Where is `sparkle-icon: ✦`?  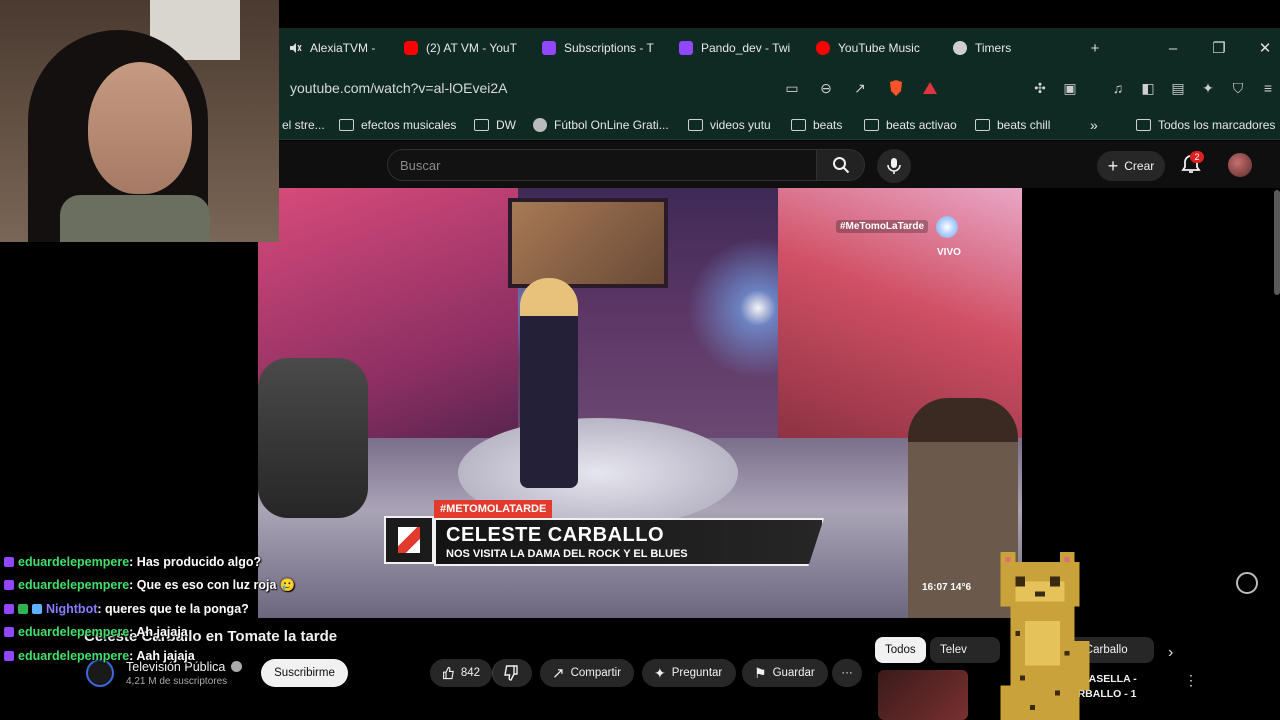 sparkle-icon: ✦ is located at coordinates (660, 672).